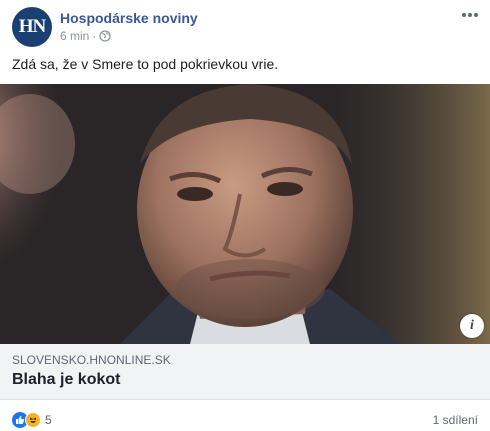  I want to click on link-domain: SLOVENSKO.HNONLINE.SK, so click(91, 360).